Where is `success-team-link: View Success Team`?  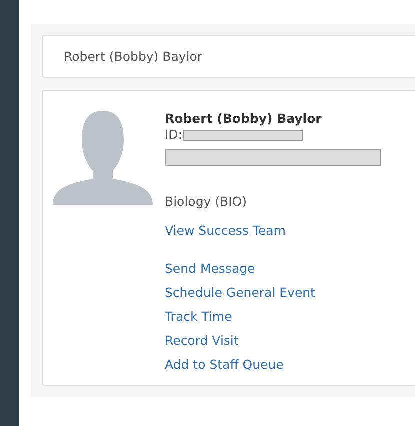
success-team-link: View Success Team is located at coordinates (273, 231).